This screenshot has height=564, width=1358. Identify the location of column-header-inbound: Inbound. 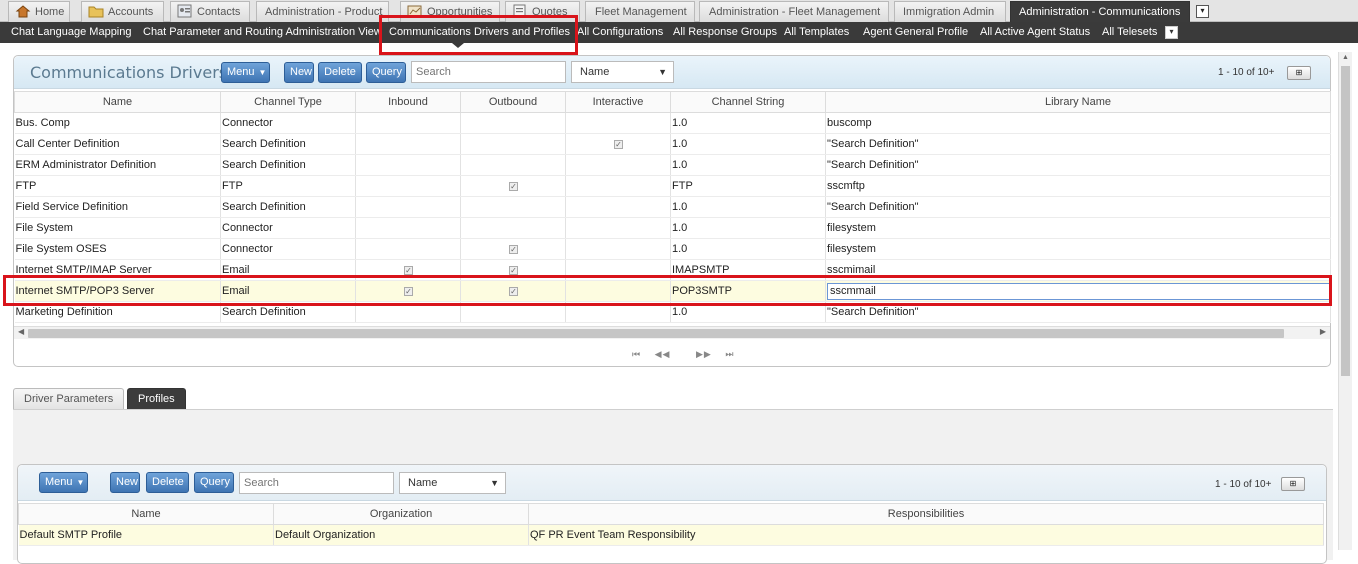
(408, 102).